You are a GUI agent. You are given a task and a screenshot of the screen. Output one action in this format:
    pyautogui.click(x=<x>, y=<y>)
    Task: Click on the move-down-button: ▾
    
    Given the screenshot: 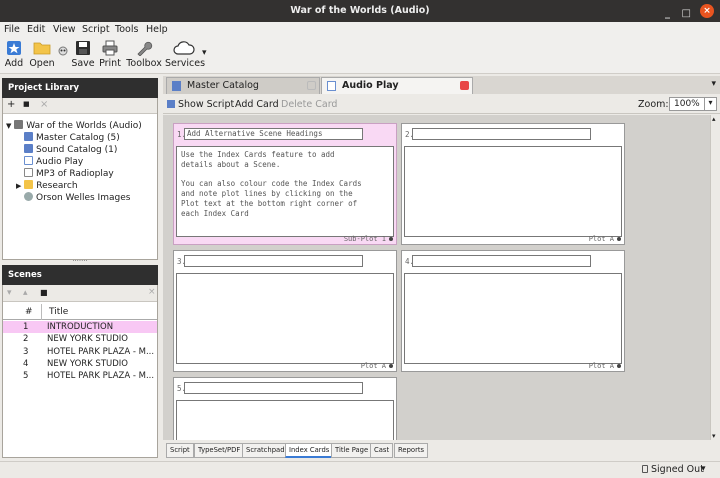 What is the action you would take?
    pyautogui.click(x=9, y=293)
    